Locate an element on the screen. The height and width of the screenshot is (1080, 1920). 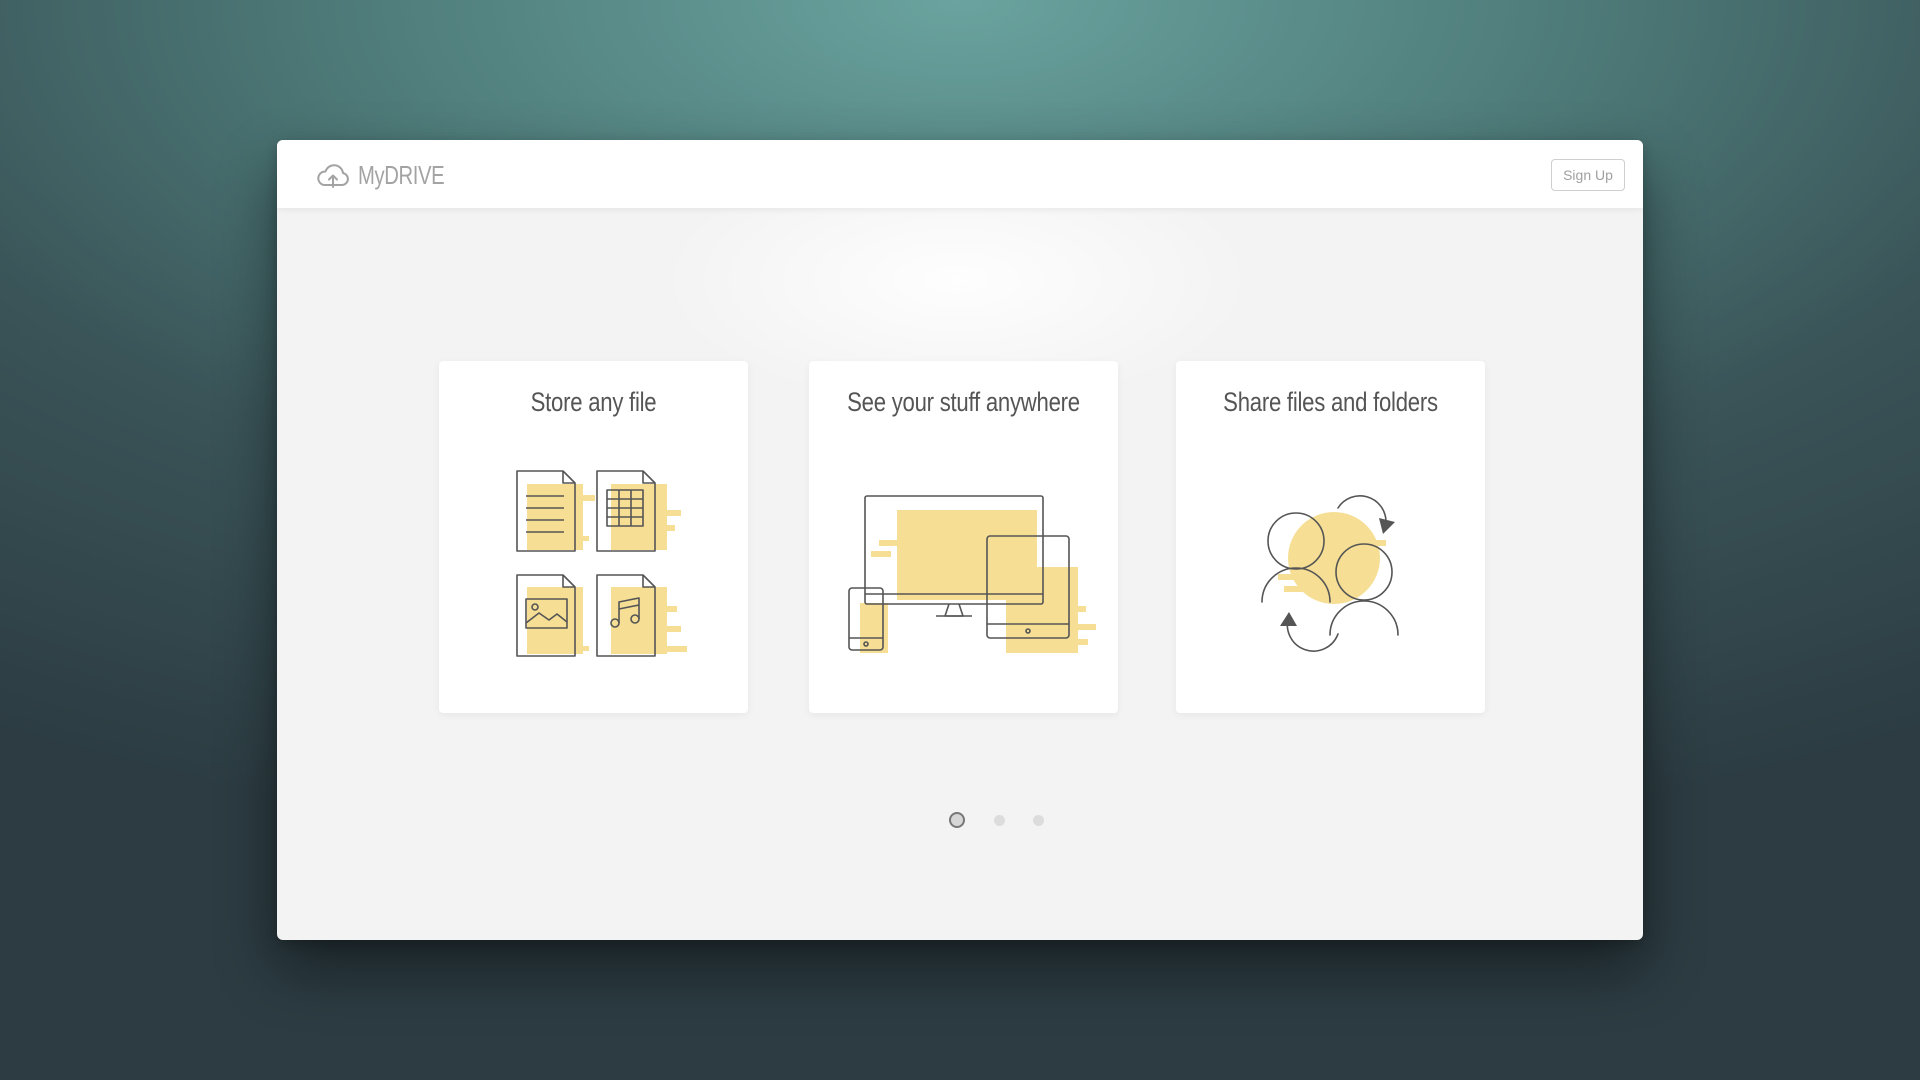
feature-card-store: Store any file is located at coordinates (593, 537).